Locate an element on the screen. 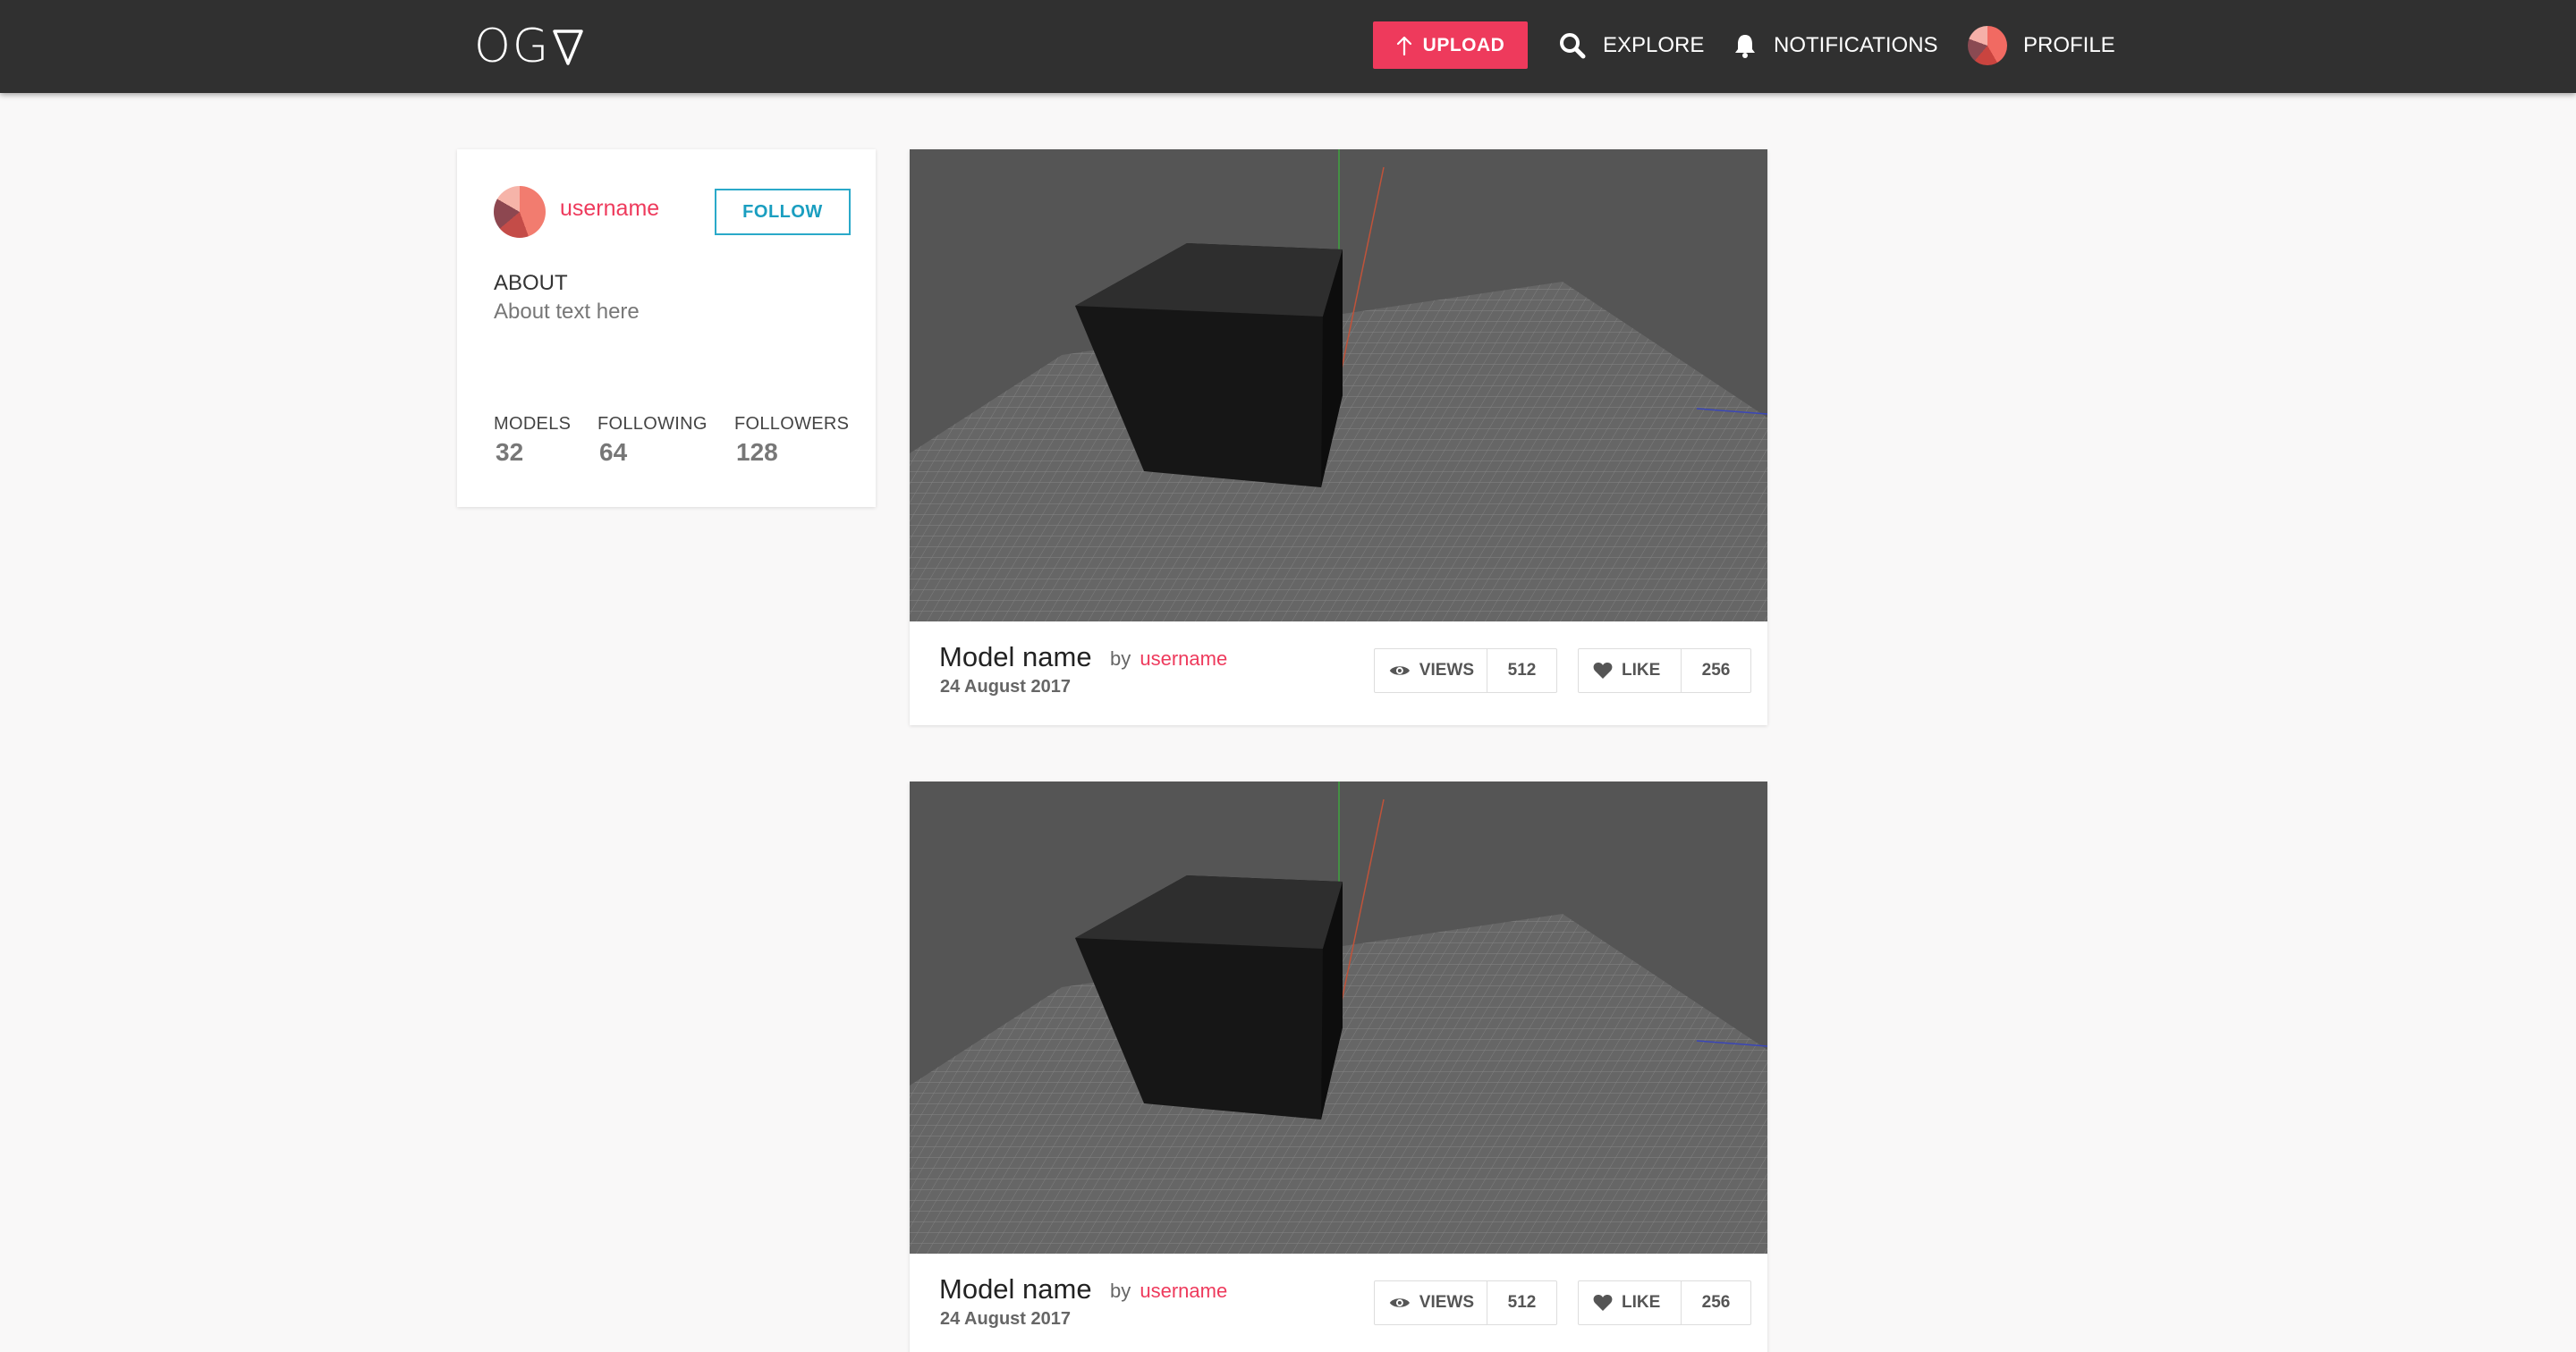  stat-following: FOLLOWING 64 is located at coordinates (652, 440).